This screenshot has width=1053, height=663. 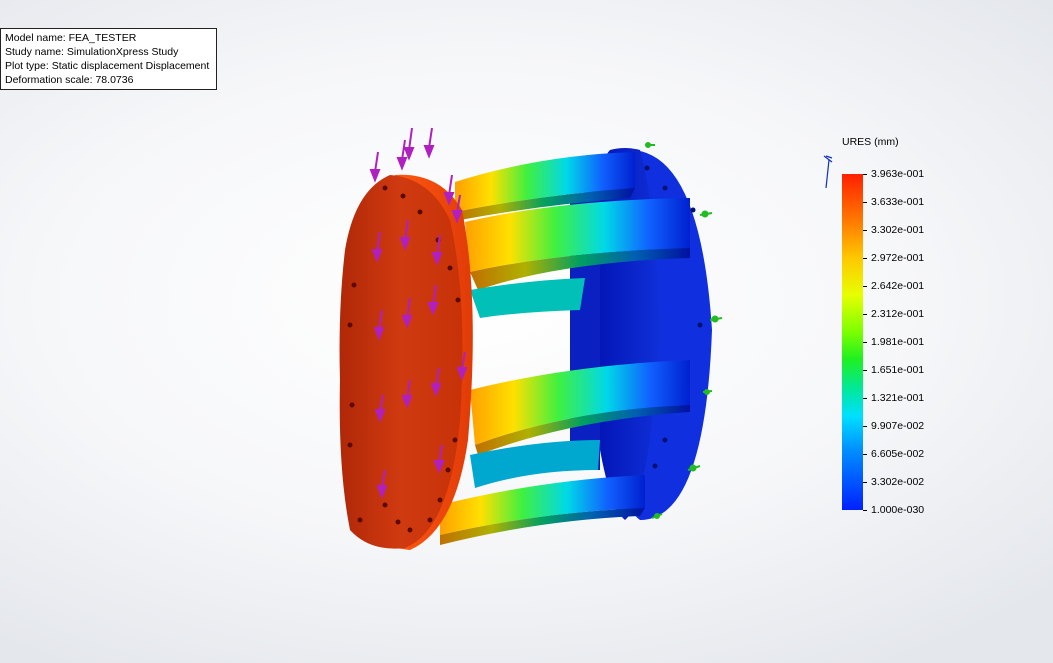 I want to click on legend-tick-label: 2.972e-001, so click(x=898, y=258).